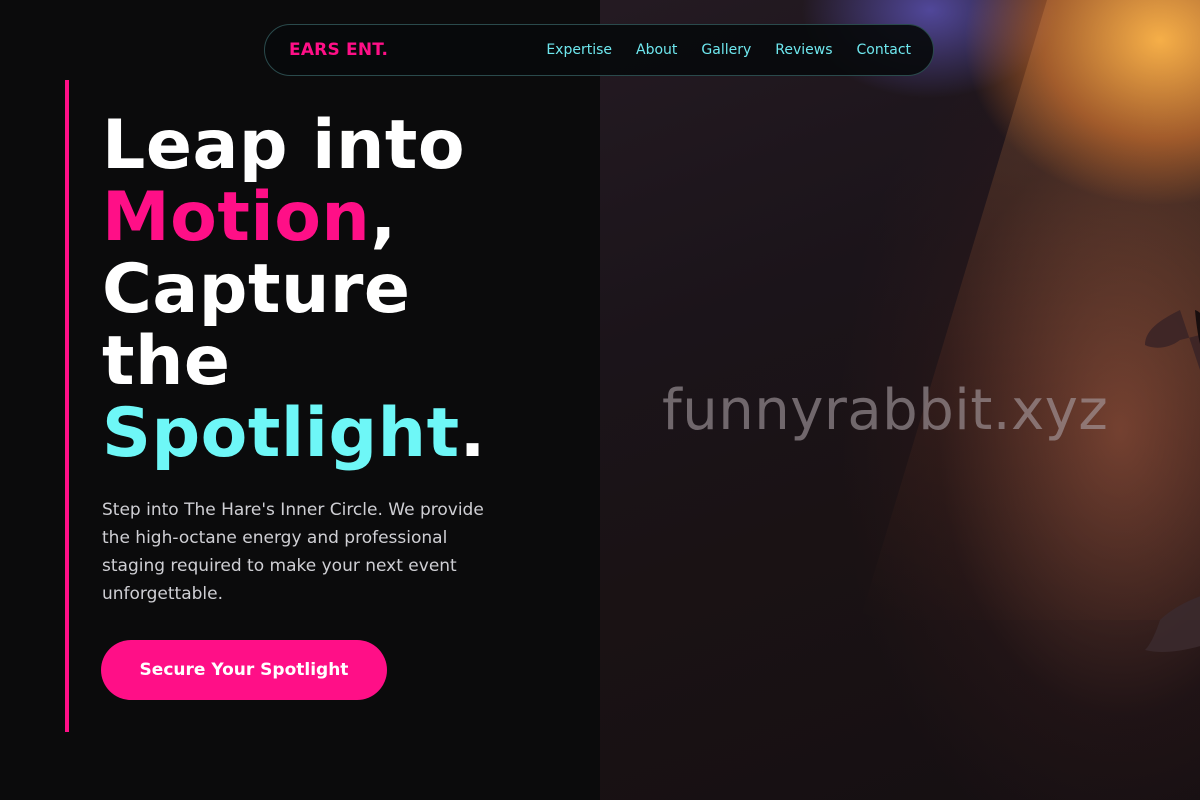  Describe the element at coordinates (803, 50) in the screenshot. I see `nav-link-reviews: Reviews` at that location.